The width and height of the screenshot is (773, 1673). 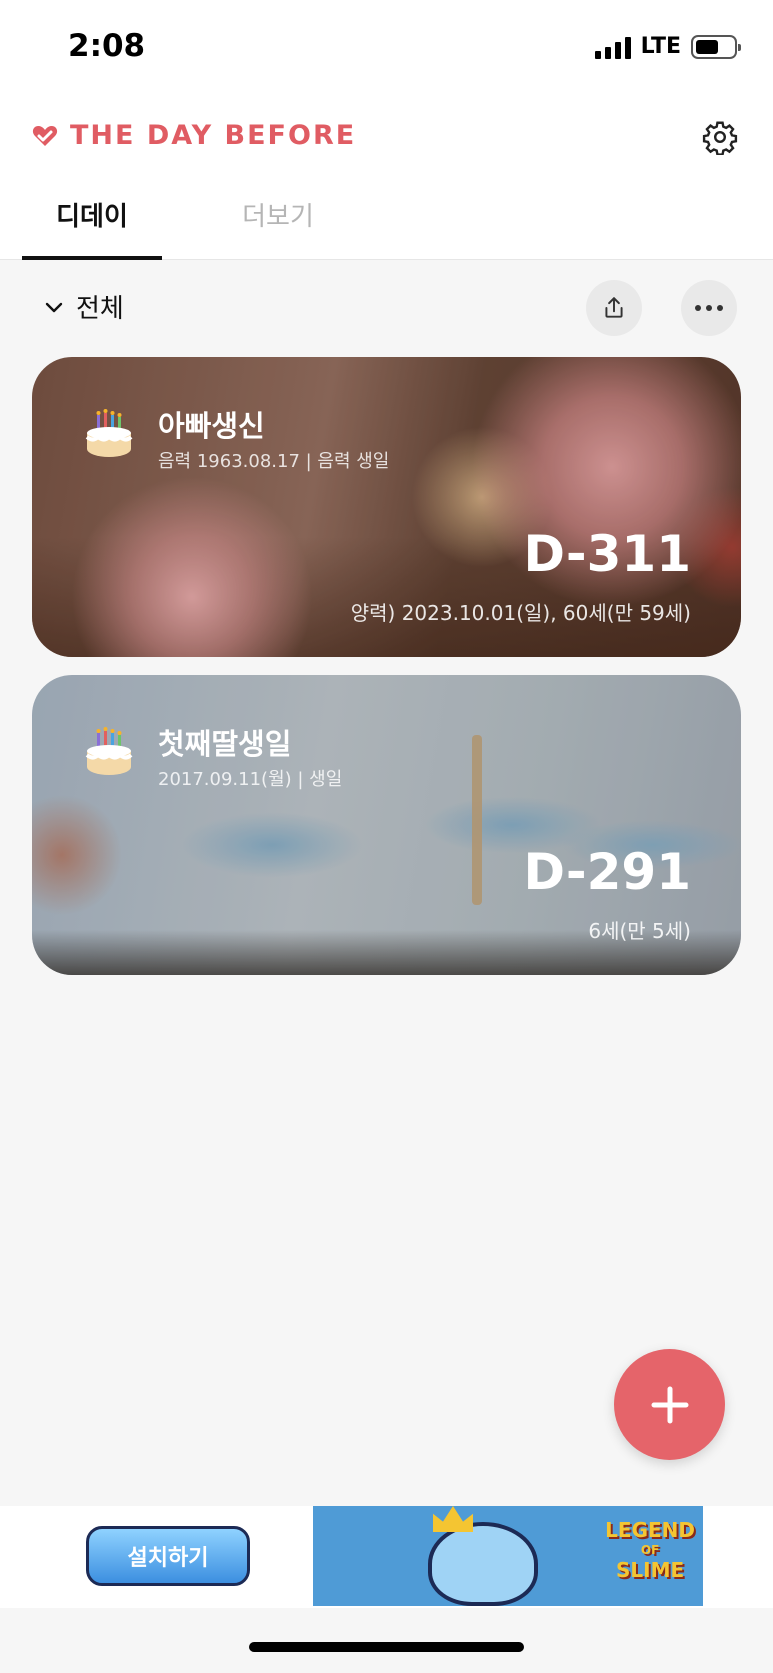 I want to click on crown-icon, so click(x=453, y=1519).